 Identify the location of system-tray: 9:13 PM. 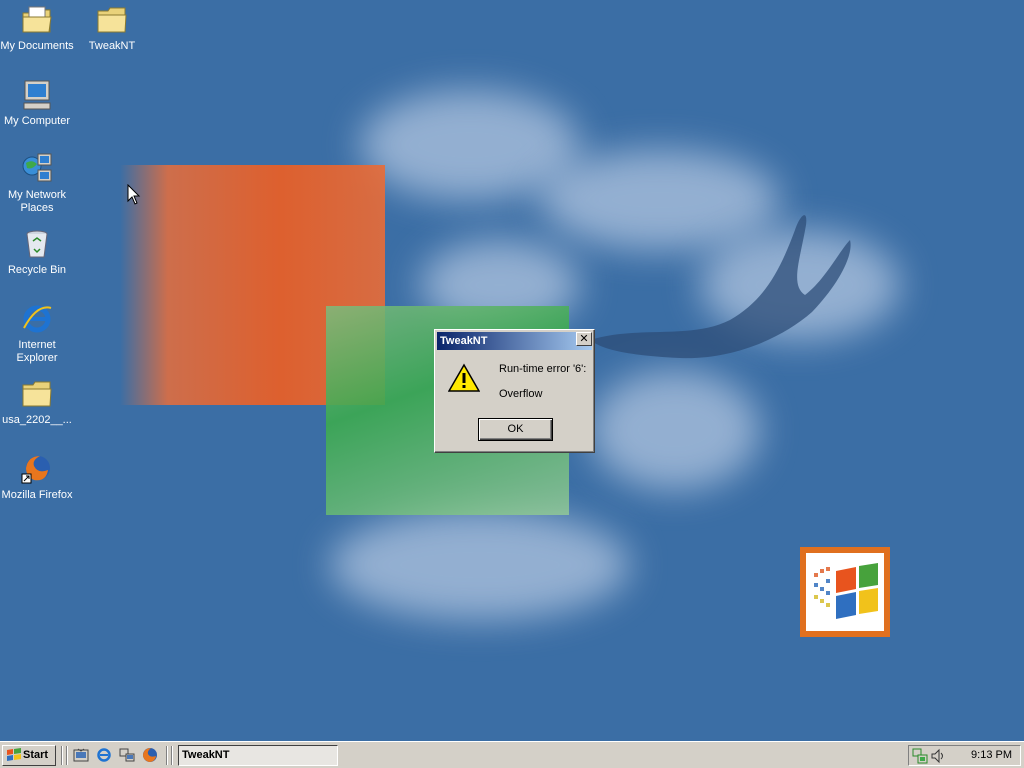
(964, 755).